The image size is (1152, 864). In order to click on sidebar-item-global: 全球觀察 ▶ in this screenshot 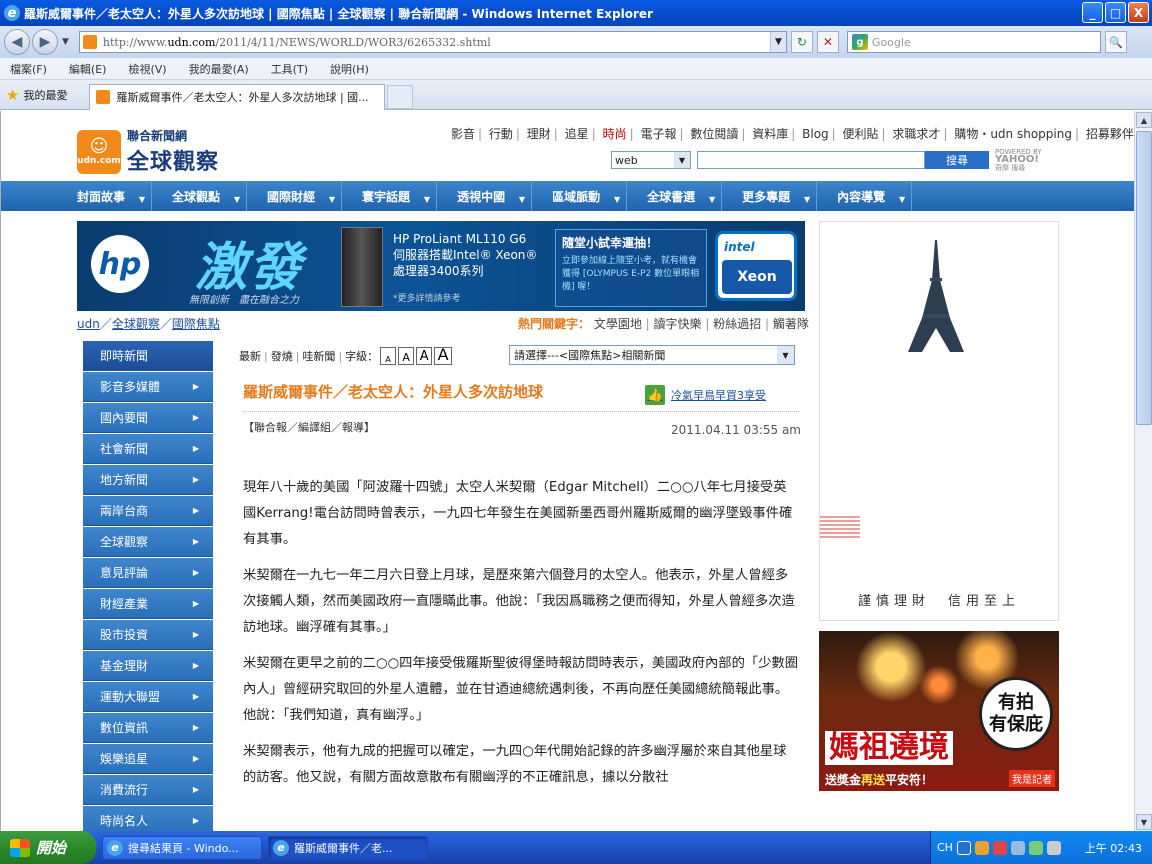, I will do `click(148, 542)`.